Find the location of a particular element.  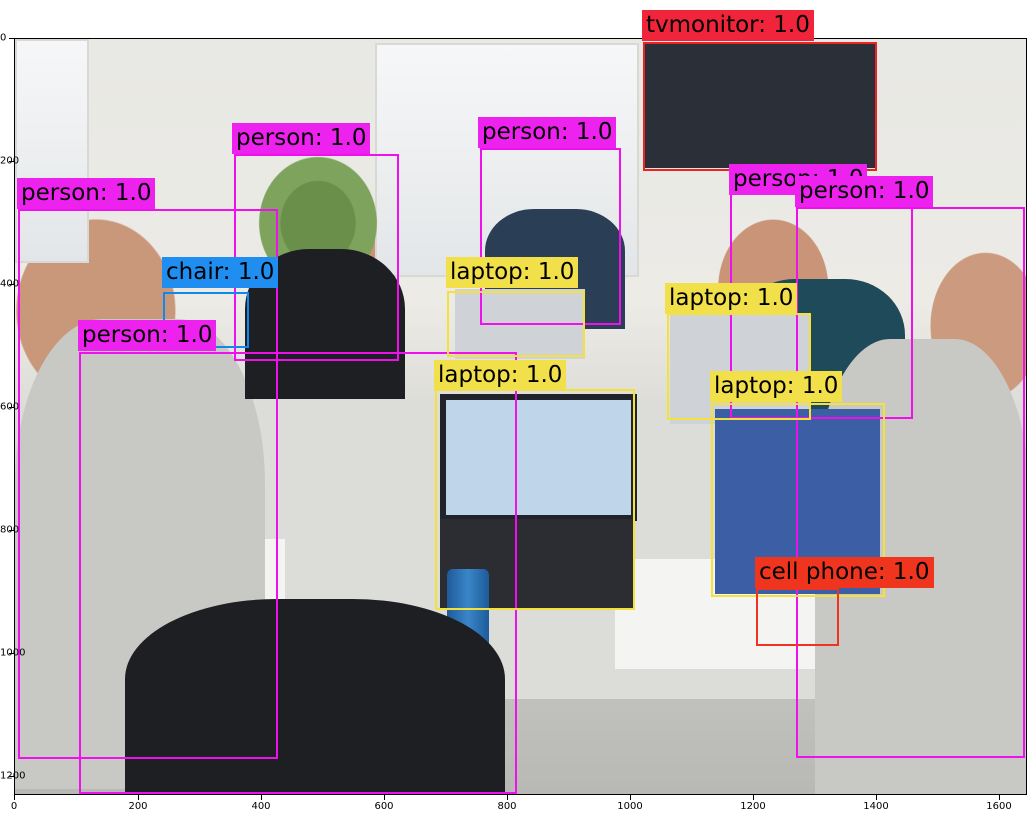

label-cell-phone: cell phone: 1.0 is located at coordinates (844, 572).